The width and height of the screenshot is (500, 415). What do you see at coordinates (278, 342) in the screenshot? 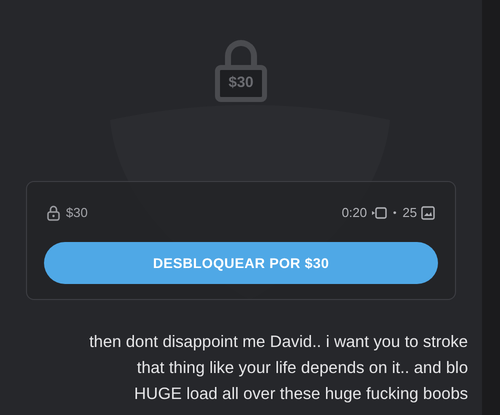
I see `caption-line: then dont disappoint me David.. i want you to stroke` at bounding box center [278, 342].